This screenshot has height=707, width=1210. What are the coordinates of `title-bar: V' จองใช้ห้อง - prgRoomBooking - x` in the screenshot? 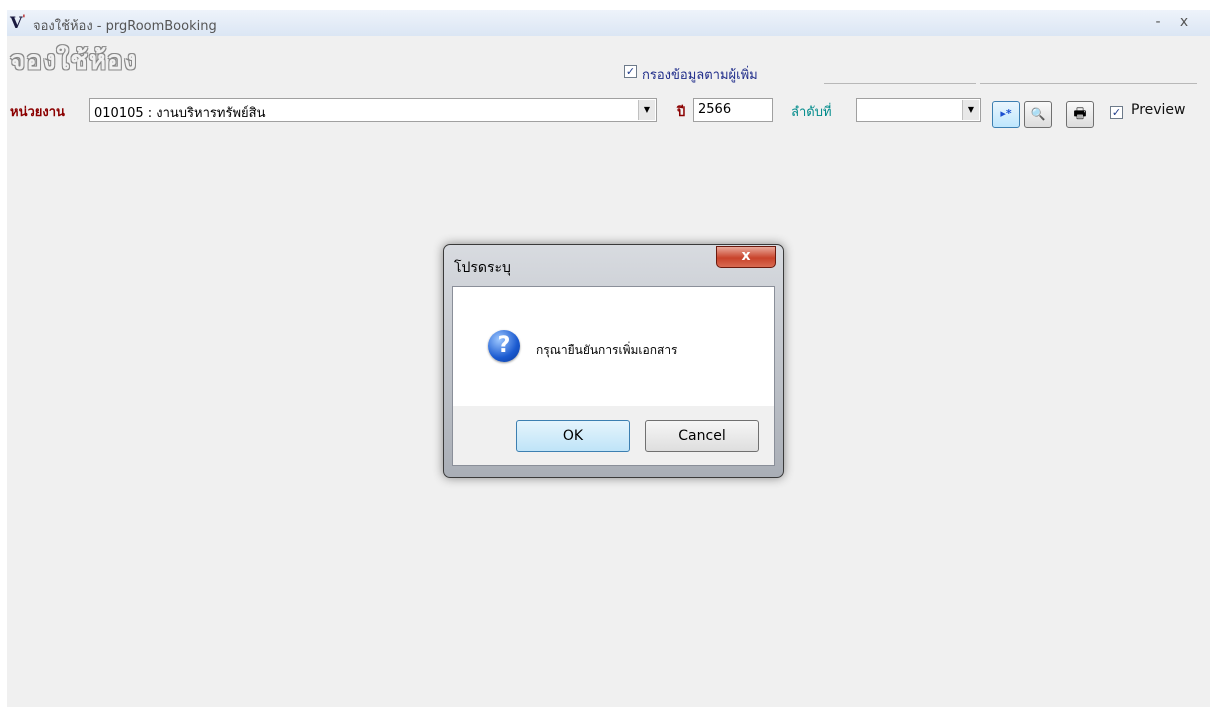 It's located at (608, 23).